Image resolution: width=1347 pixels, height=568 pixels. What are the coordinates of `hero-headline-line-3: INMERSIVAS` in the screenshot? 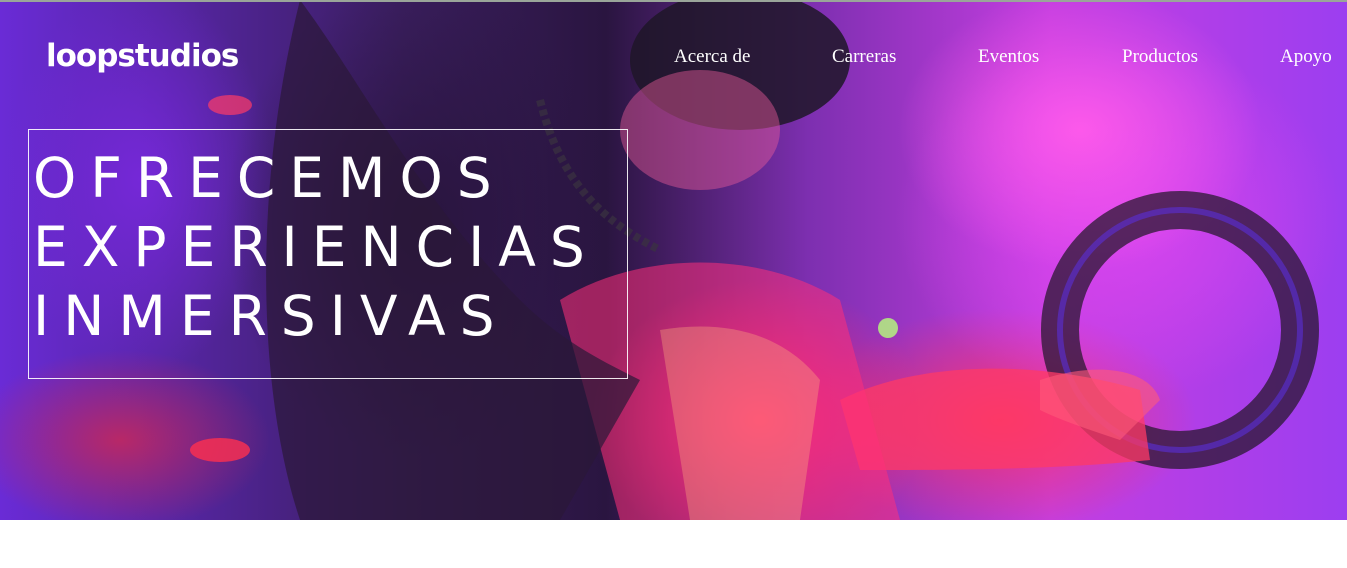 It's located at (271, 316).